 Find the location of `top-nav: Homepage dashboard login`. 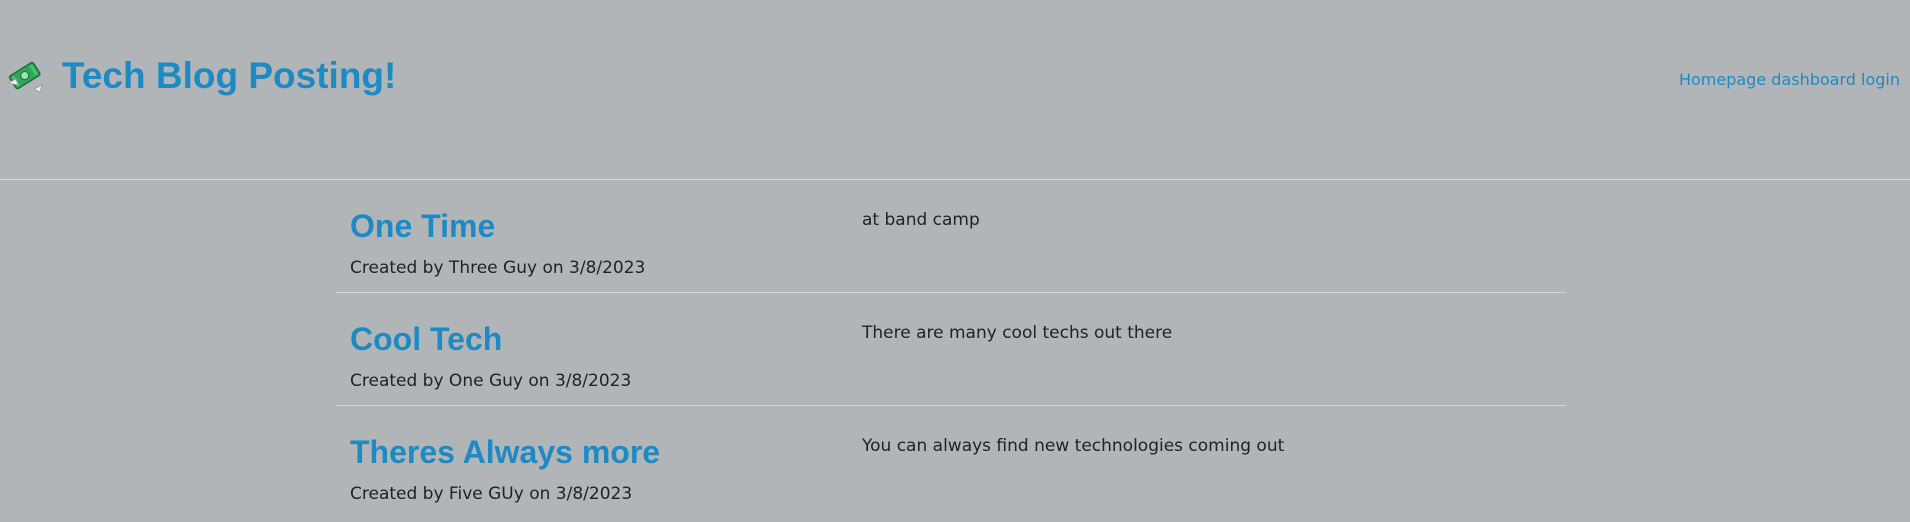

top-nav: Homepage dashboard login is located at coordinates (1789, 79).